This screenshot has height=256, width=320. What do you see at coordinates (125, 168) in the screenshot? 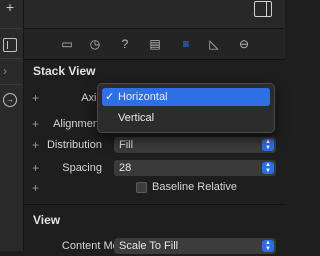
I see `spacing-value: 28` at bounding box center [125, 168].